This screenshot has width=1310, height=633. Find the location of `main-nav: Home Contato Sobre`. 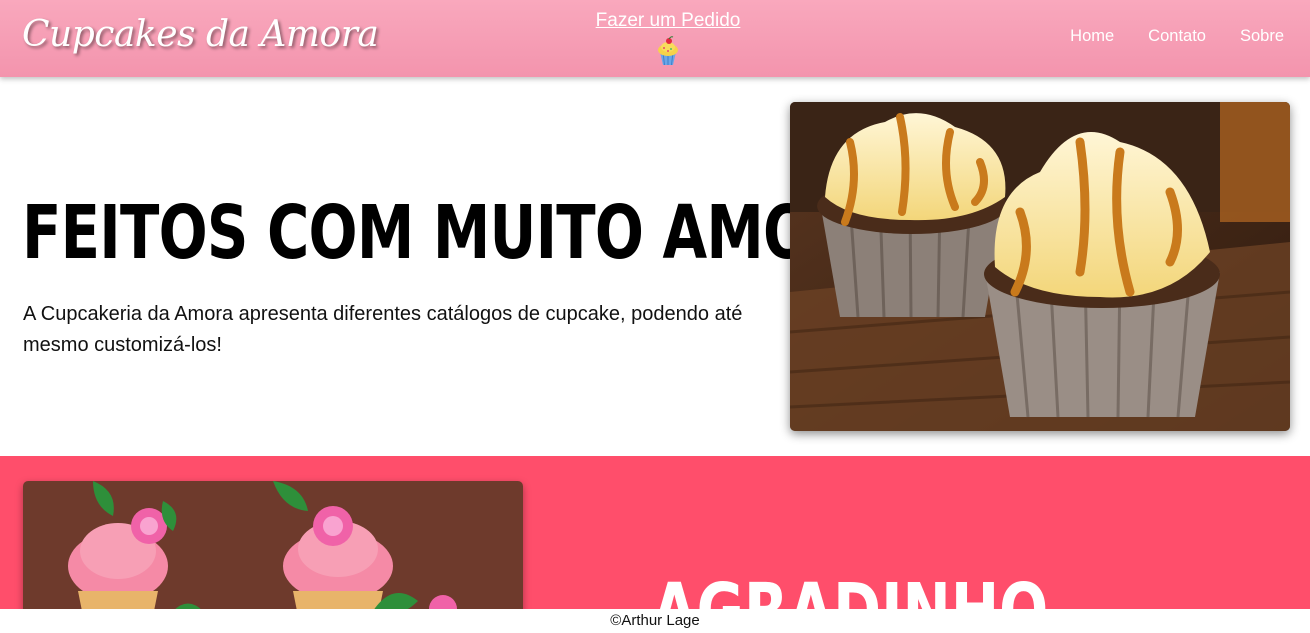

main-nav: Home Contato Sobre is located at coordinates (1177, 36).